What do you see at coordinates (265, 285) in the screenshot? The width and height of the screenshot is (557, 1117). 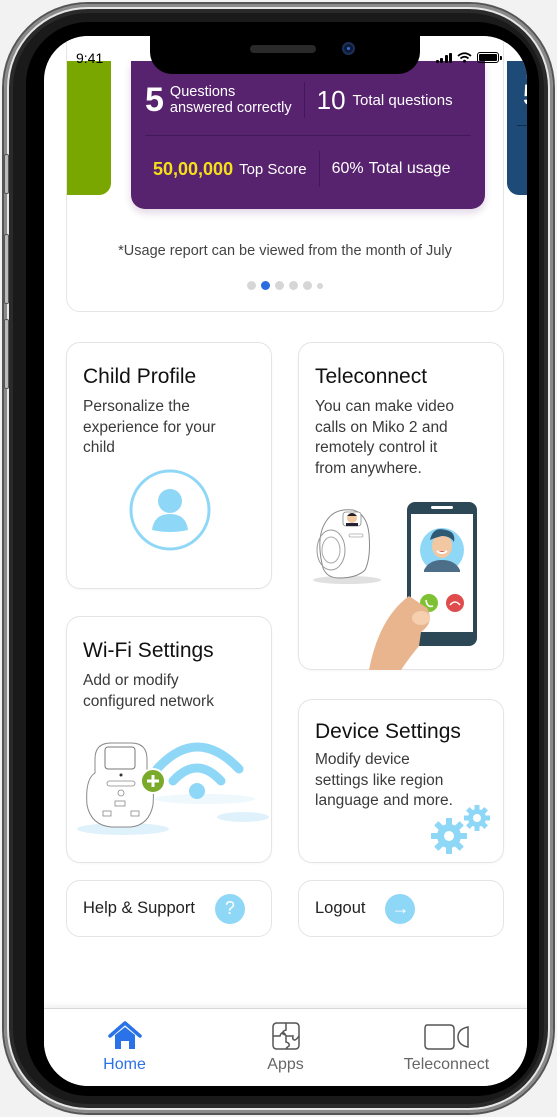 I see `page-dot-active` at bounding box center [265, 285].